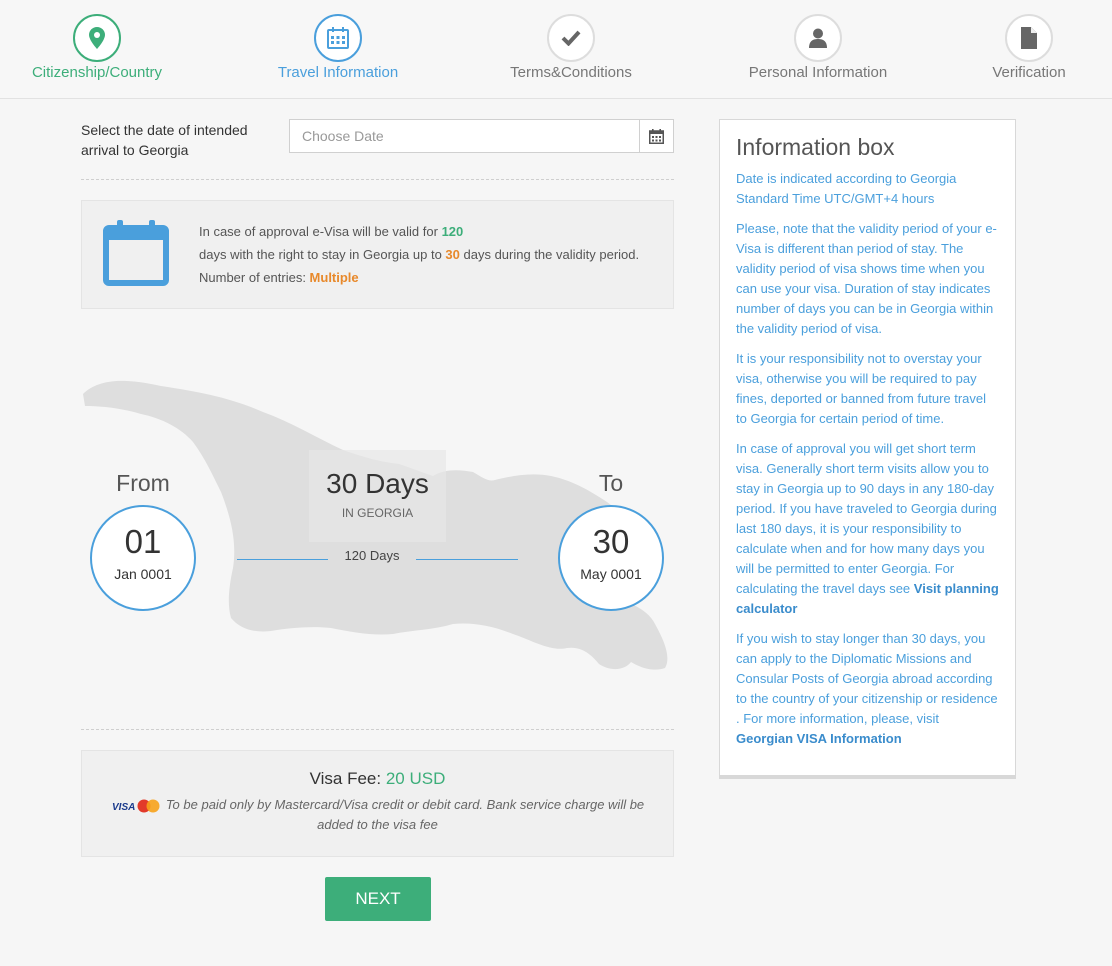  What do you see at coordinates (452, 231) in the screenshot?
I see `valid-days-value: 120` at bounding box center [452, 231].